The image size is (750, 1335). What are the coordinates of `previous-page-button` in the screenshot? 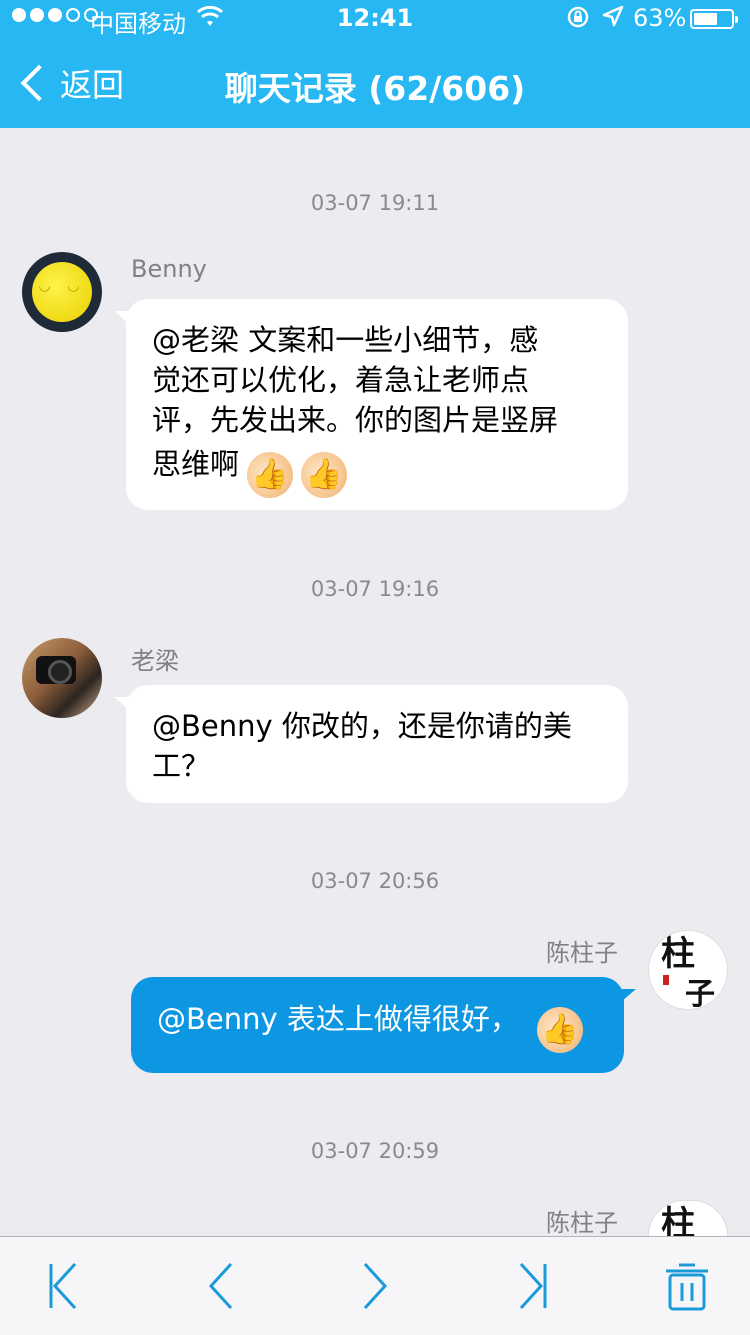 It's located at (221, 1286).